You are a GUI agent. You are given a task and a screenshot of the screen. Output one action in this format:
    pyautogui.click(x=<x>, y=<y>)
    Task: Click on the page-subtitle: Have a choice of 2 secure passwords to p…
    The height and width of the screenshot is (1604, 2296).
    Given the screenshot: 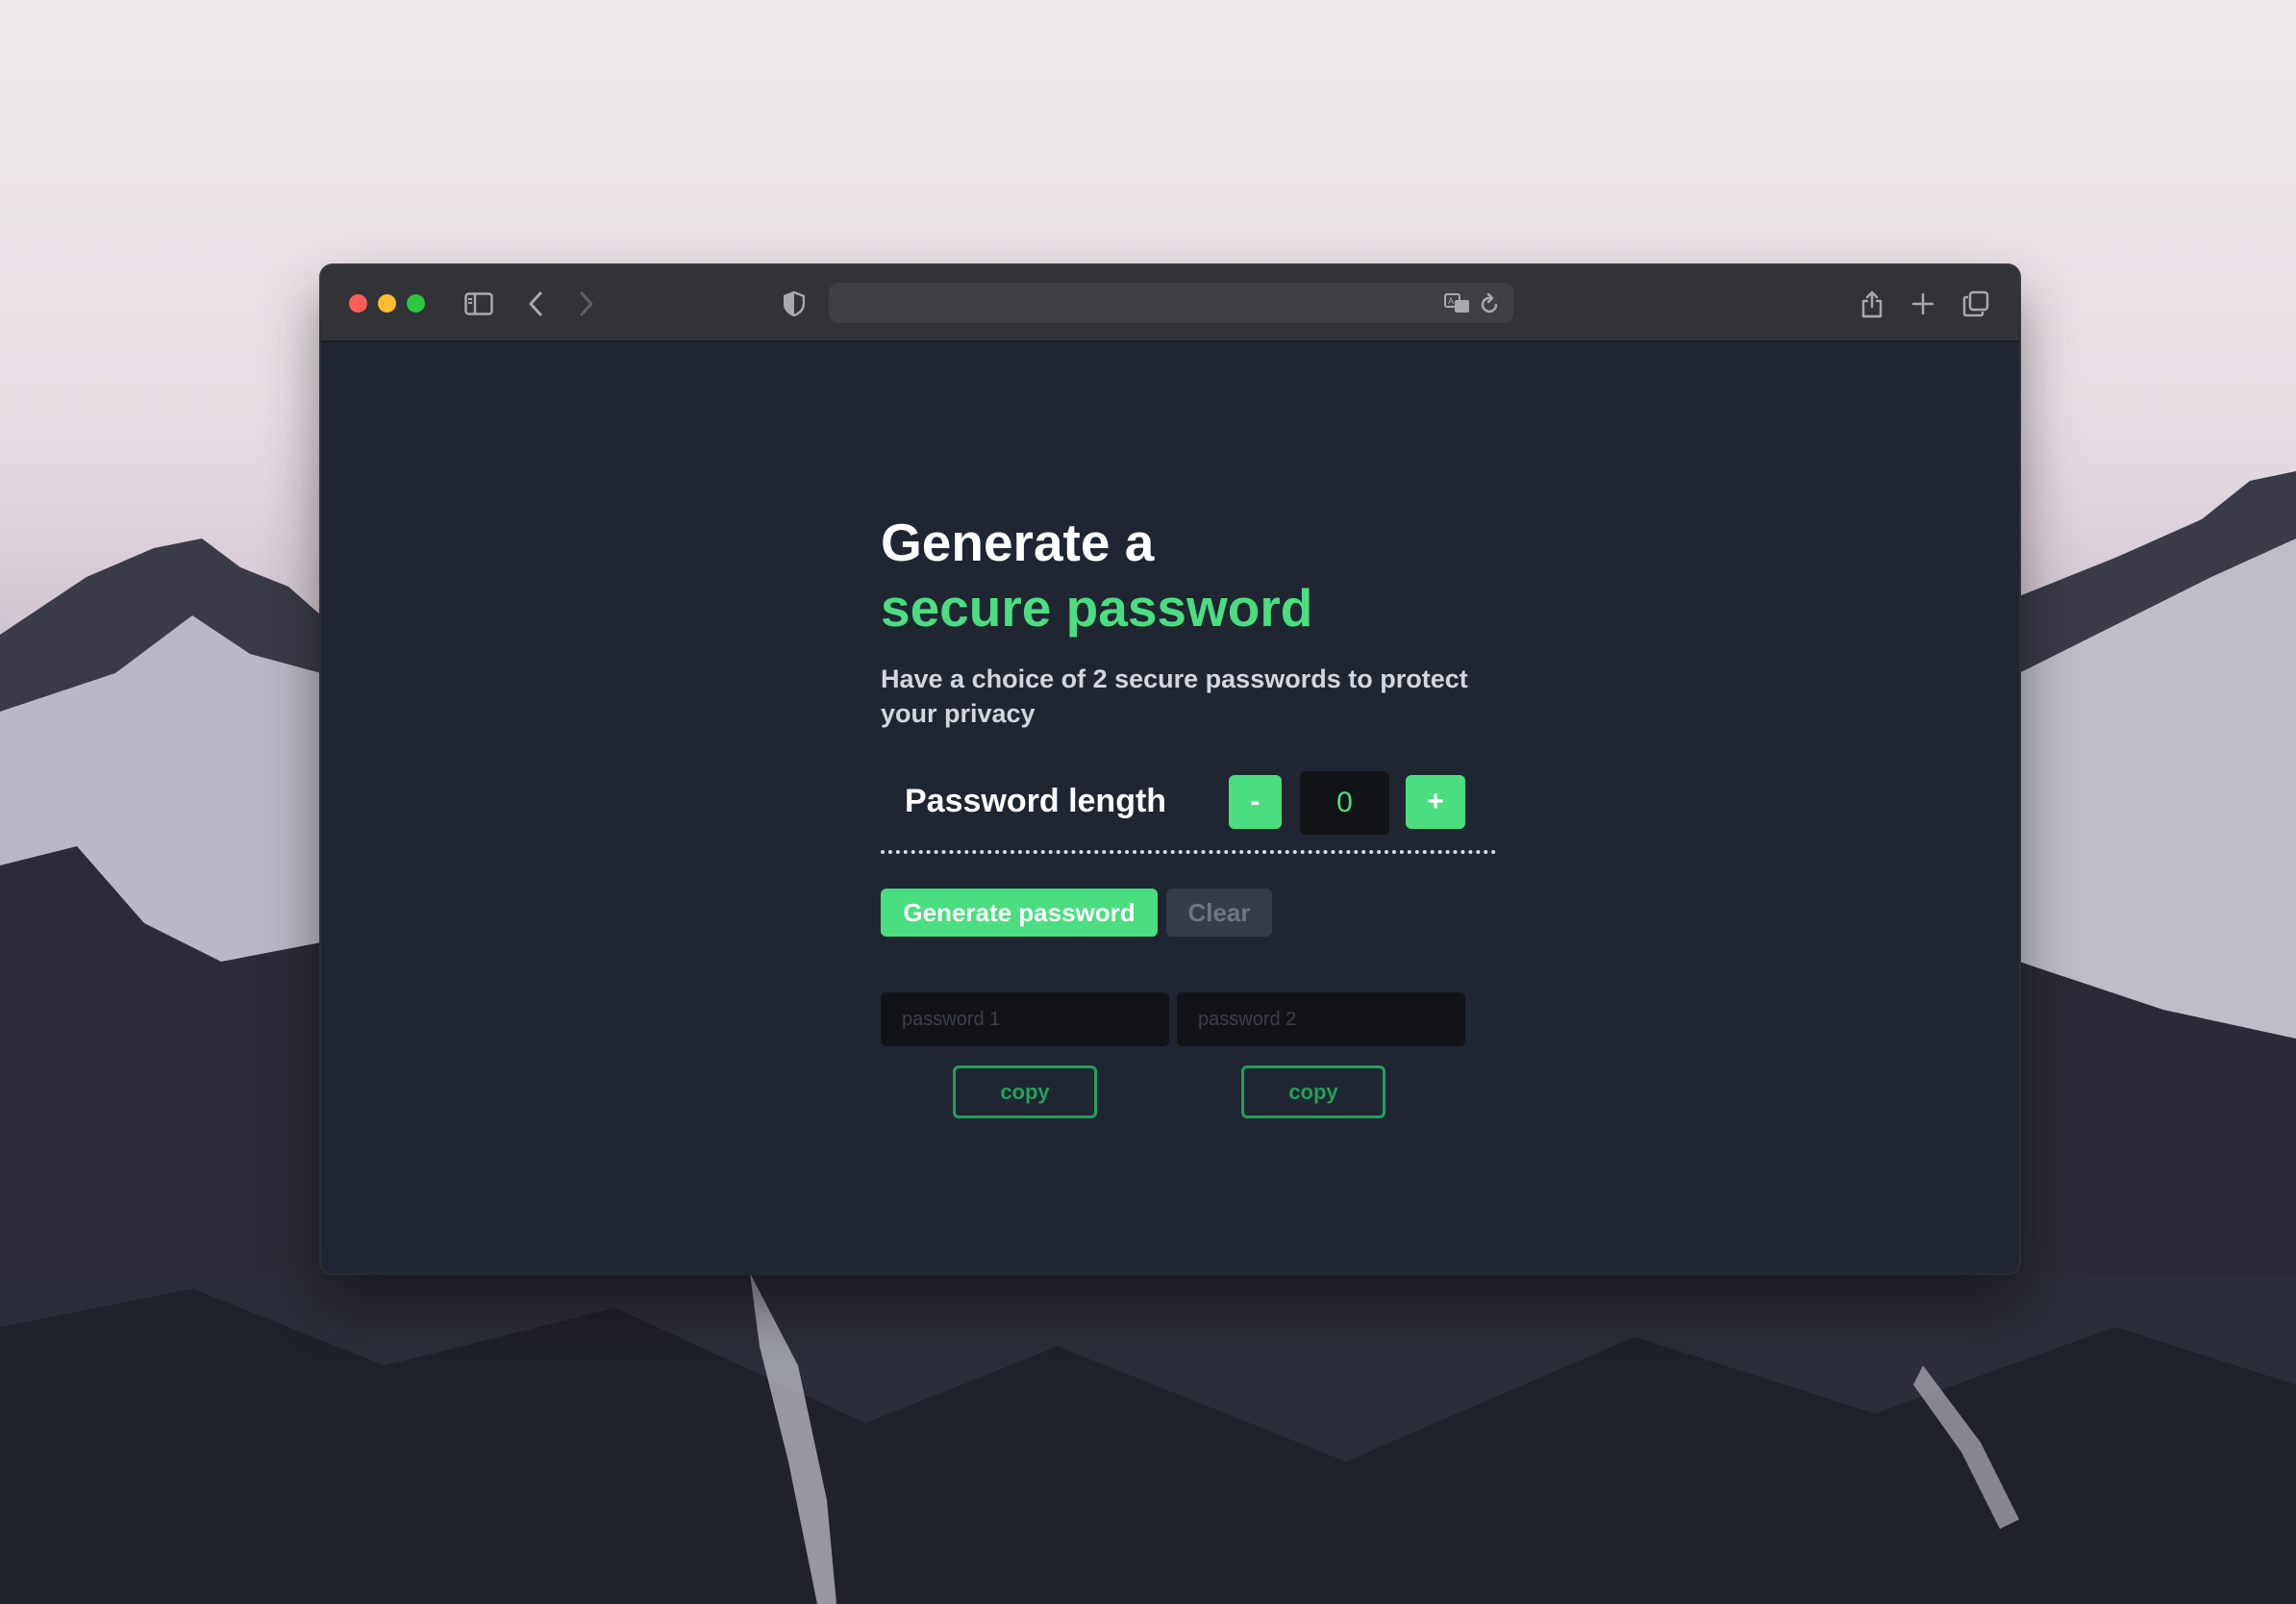 What is the action you would take?
    pyautogui.click(x=1174, y=696)
    